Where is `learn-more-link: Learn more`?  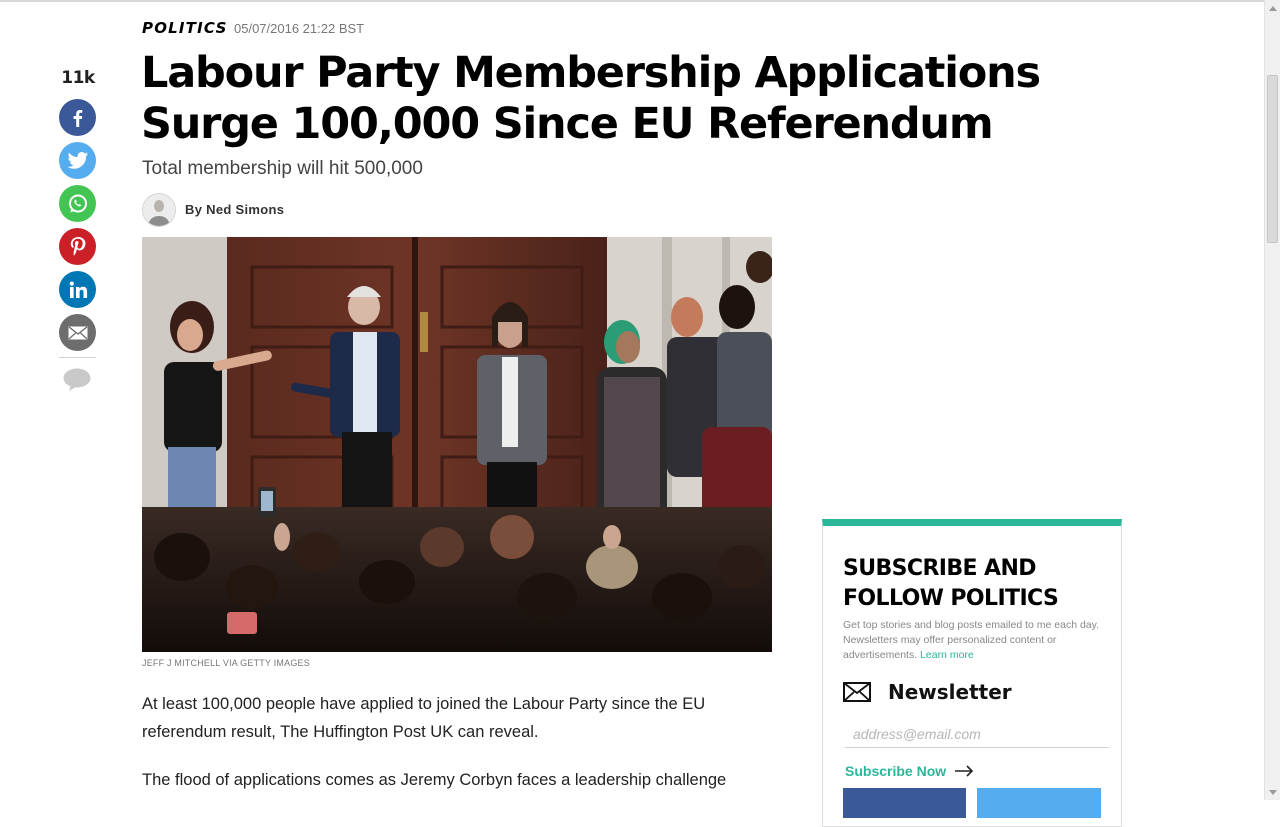 learn-more-link: Learn more is located at coordinates (947, 655).